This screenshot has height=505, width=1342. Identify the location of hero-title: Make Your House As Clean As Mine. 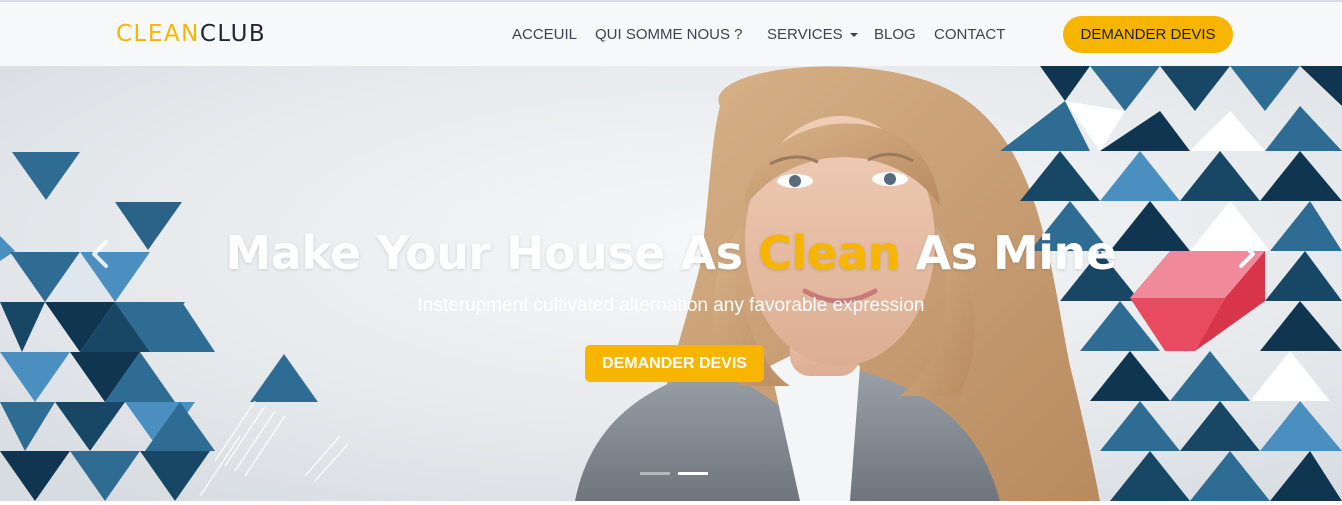
(671, 253).